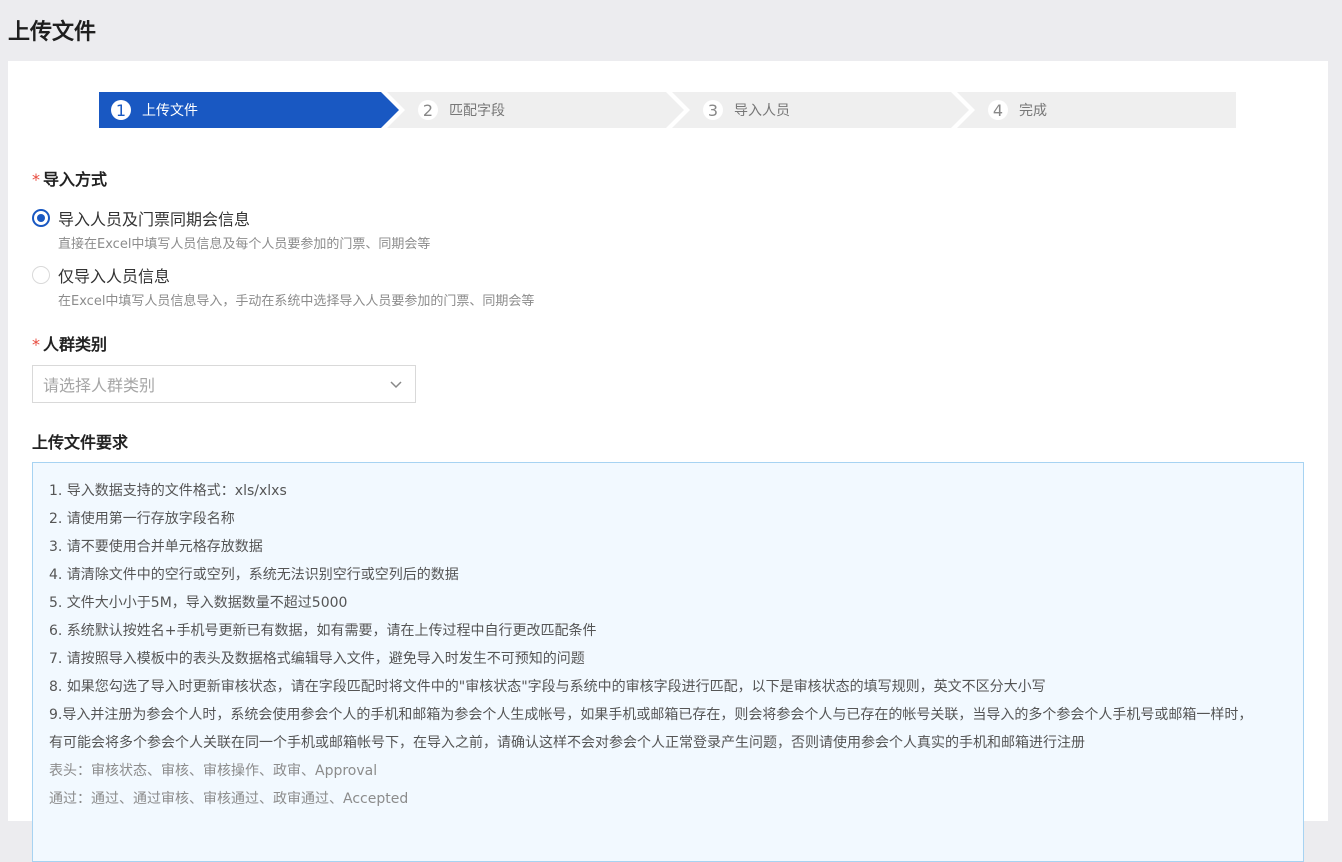  What do you see at coordinates (213, 771) in the screenshot?
I see `approval-rule-line: 表头：审核状态、审核、审核操作、政审、Approval` at bounding box center [213, 771].